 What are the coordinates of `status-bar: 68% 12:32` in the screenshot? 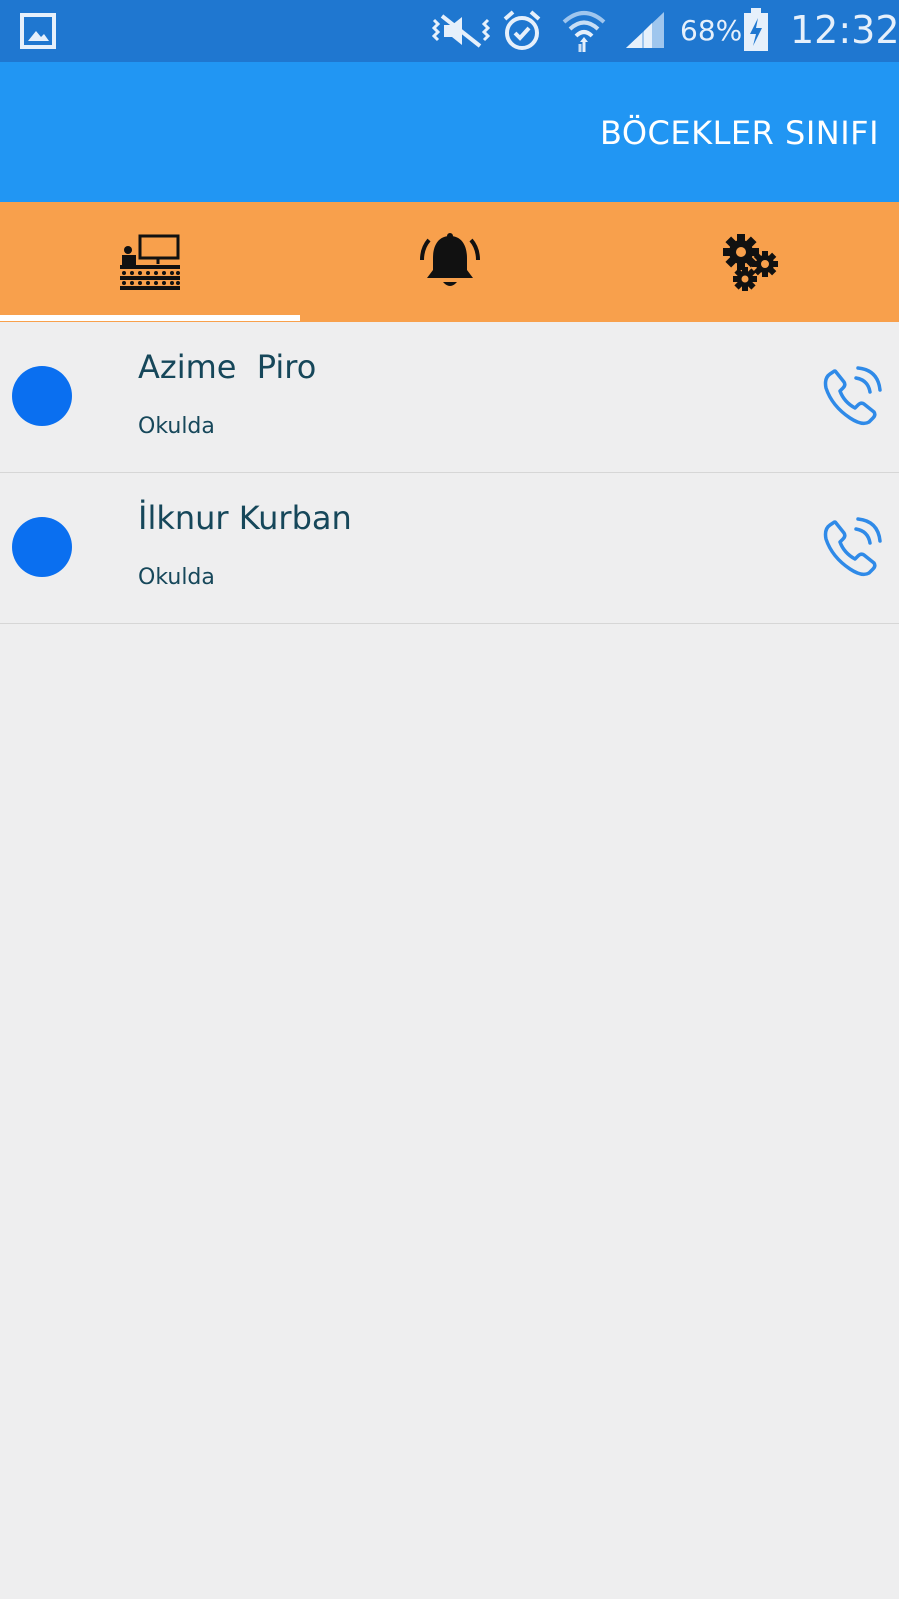 It's located at (449, 31).